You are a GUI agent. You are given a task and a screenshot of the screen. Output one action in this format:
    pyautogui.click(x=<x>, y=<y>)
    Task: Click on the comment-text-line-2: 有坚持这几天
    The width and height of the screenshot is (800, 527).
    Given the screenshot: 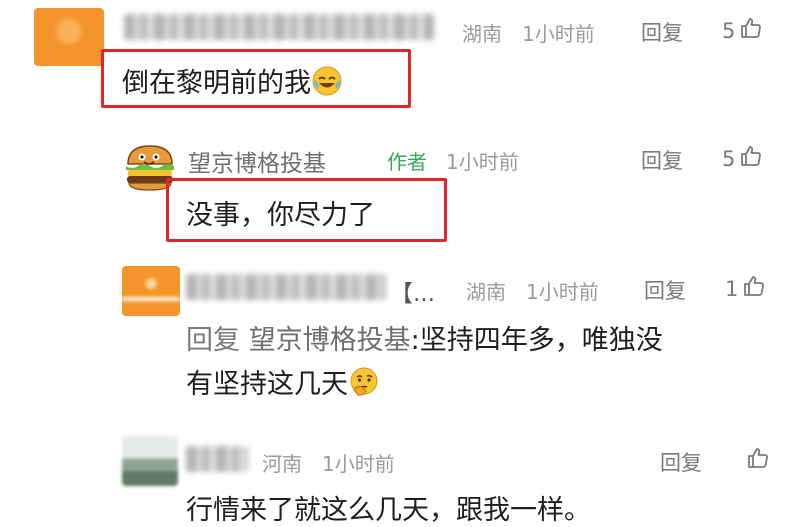 What is the action you would take?
    pyautogui.click(x=283, y=383)
    